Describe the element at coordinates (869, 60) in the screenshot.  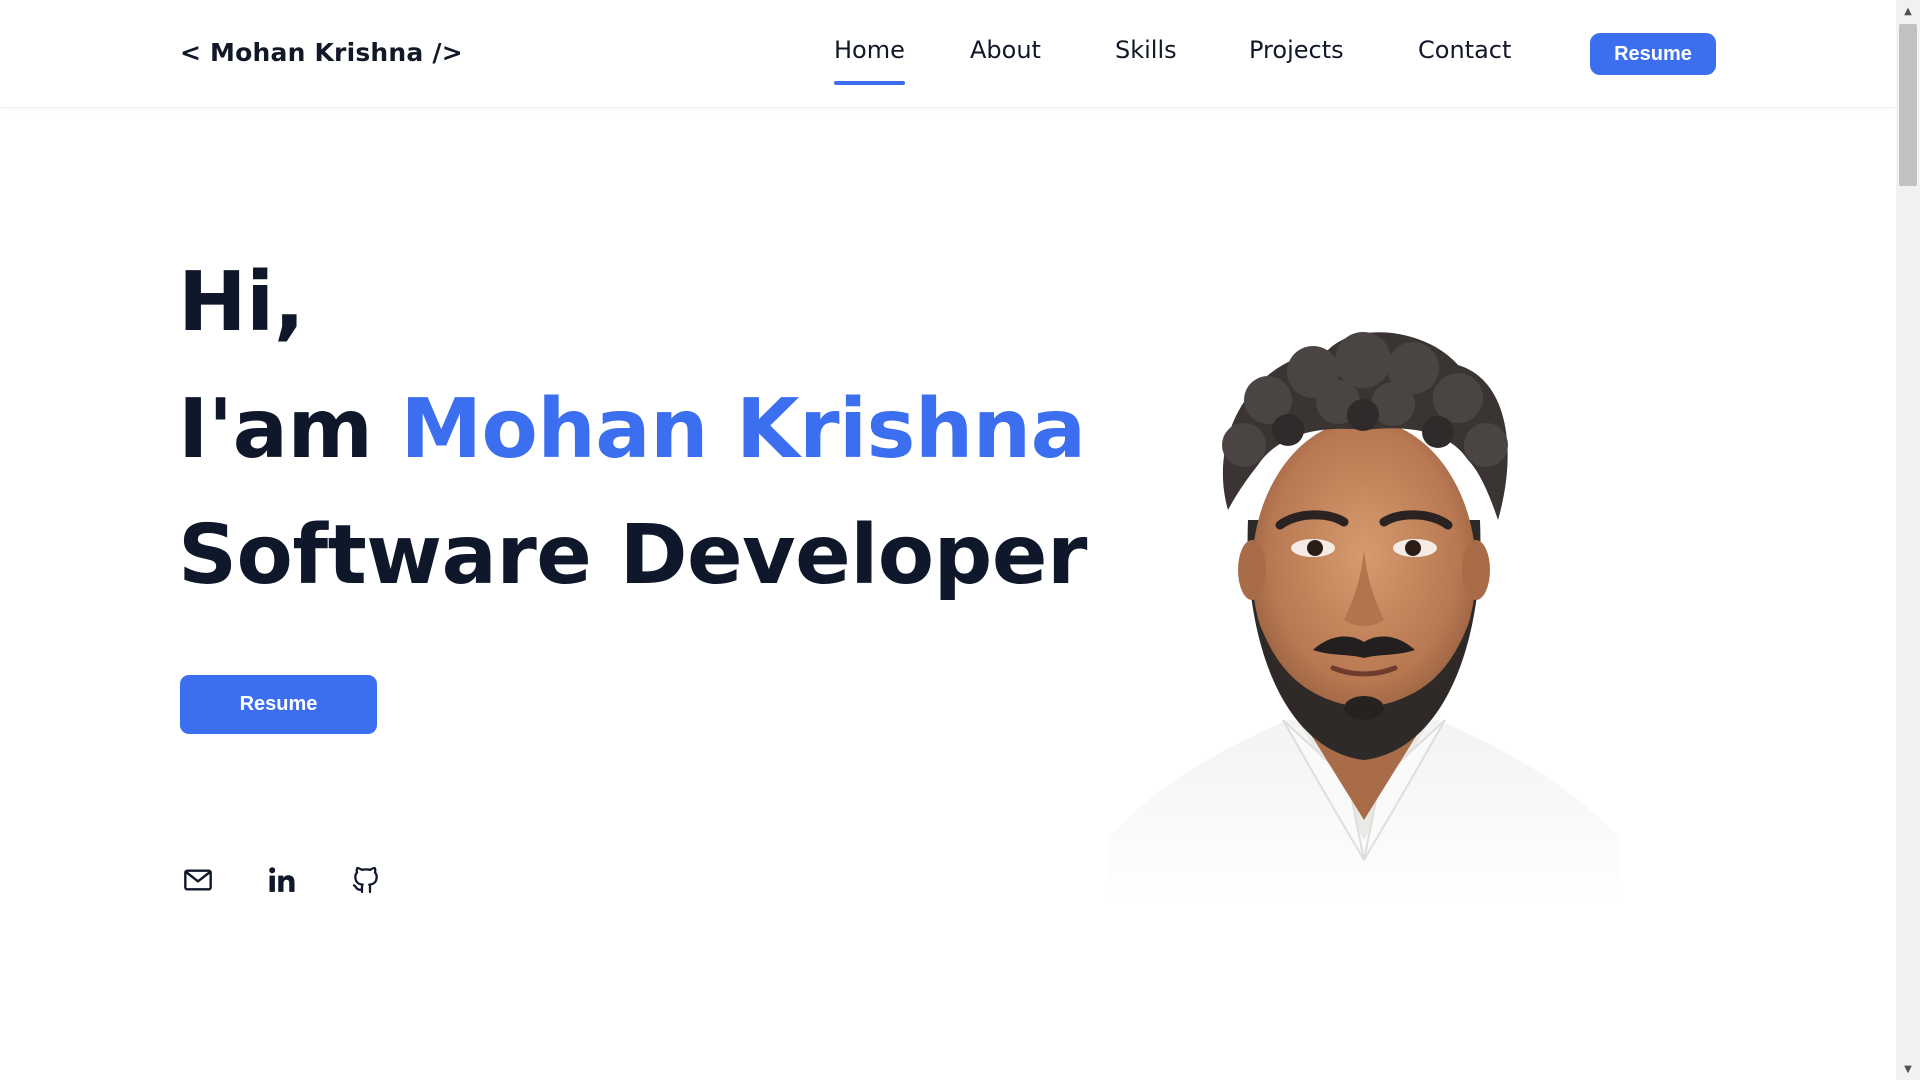
I see `nav-home: Home` at that location.